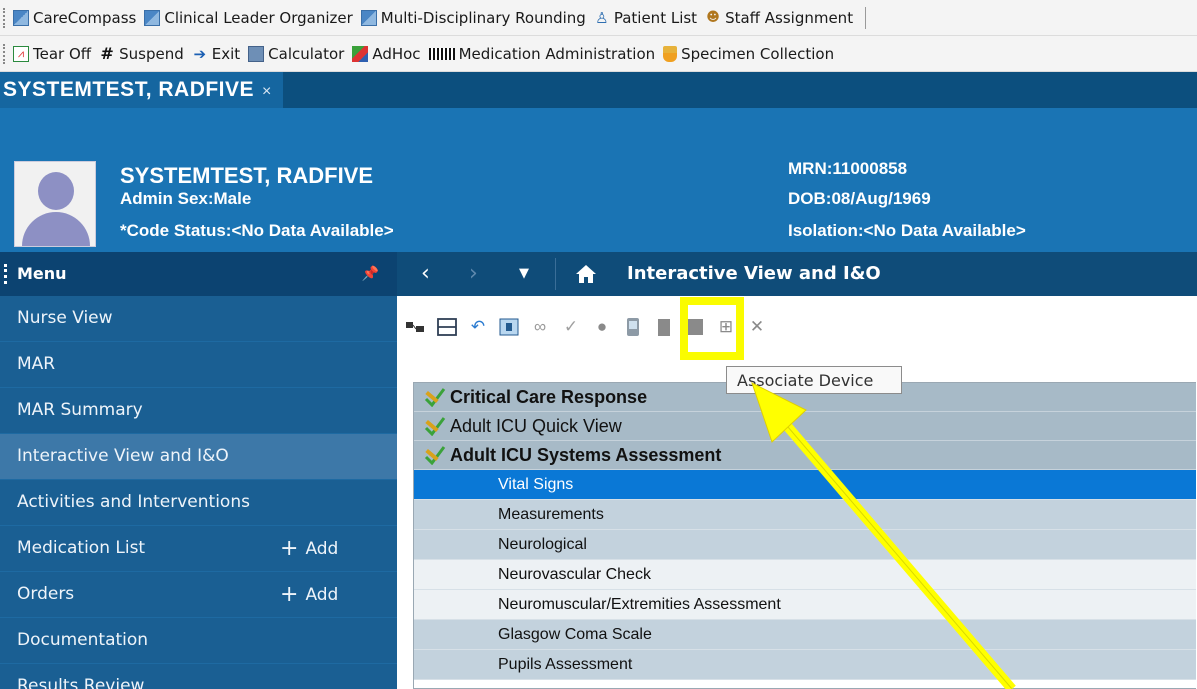 The width and height of the screenshot is (1197, 689). I want to click on menu-title: Menu, so click(42, 273).